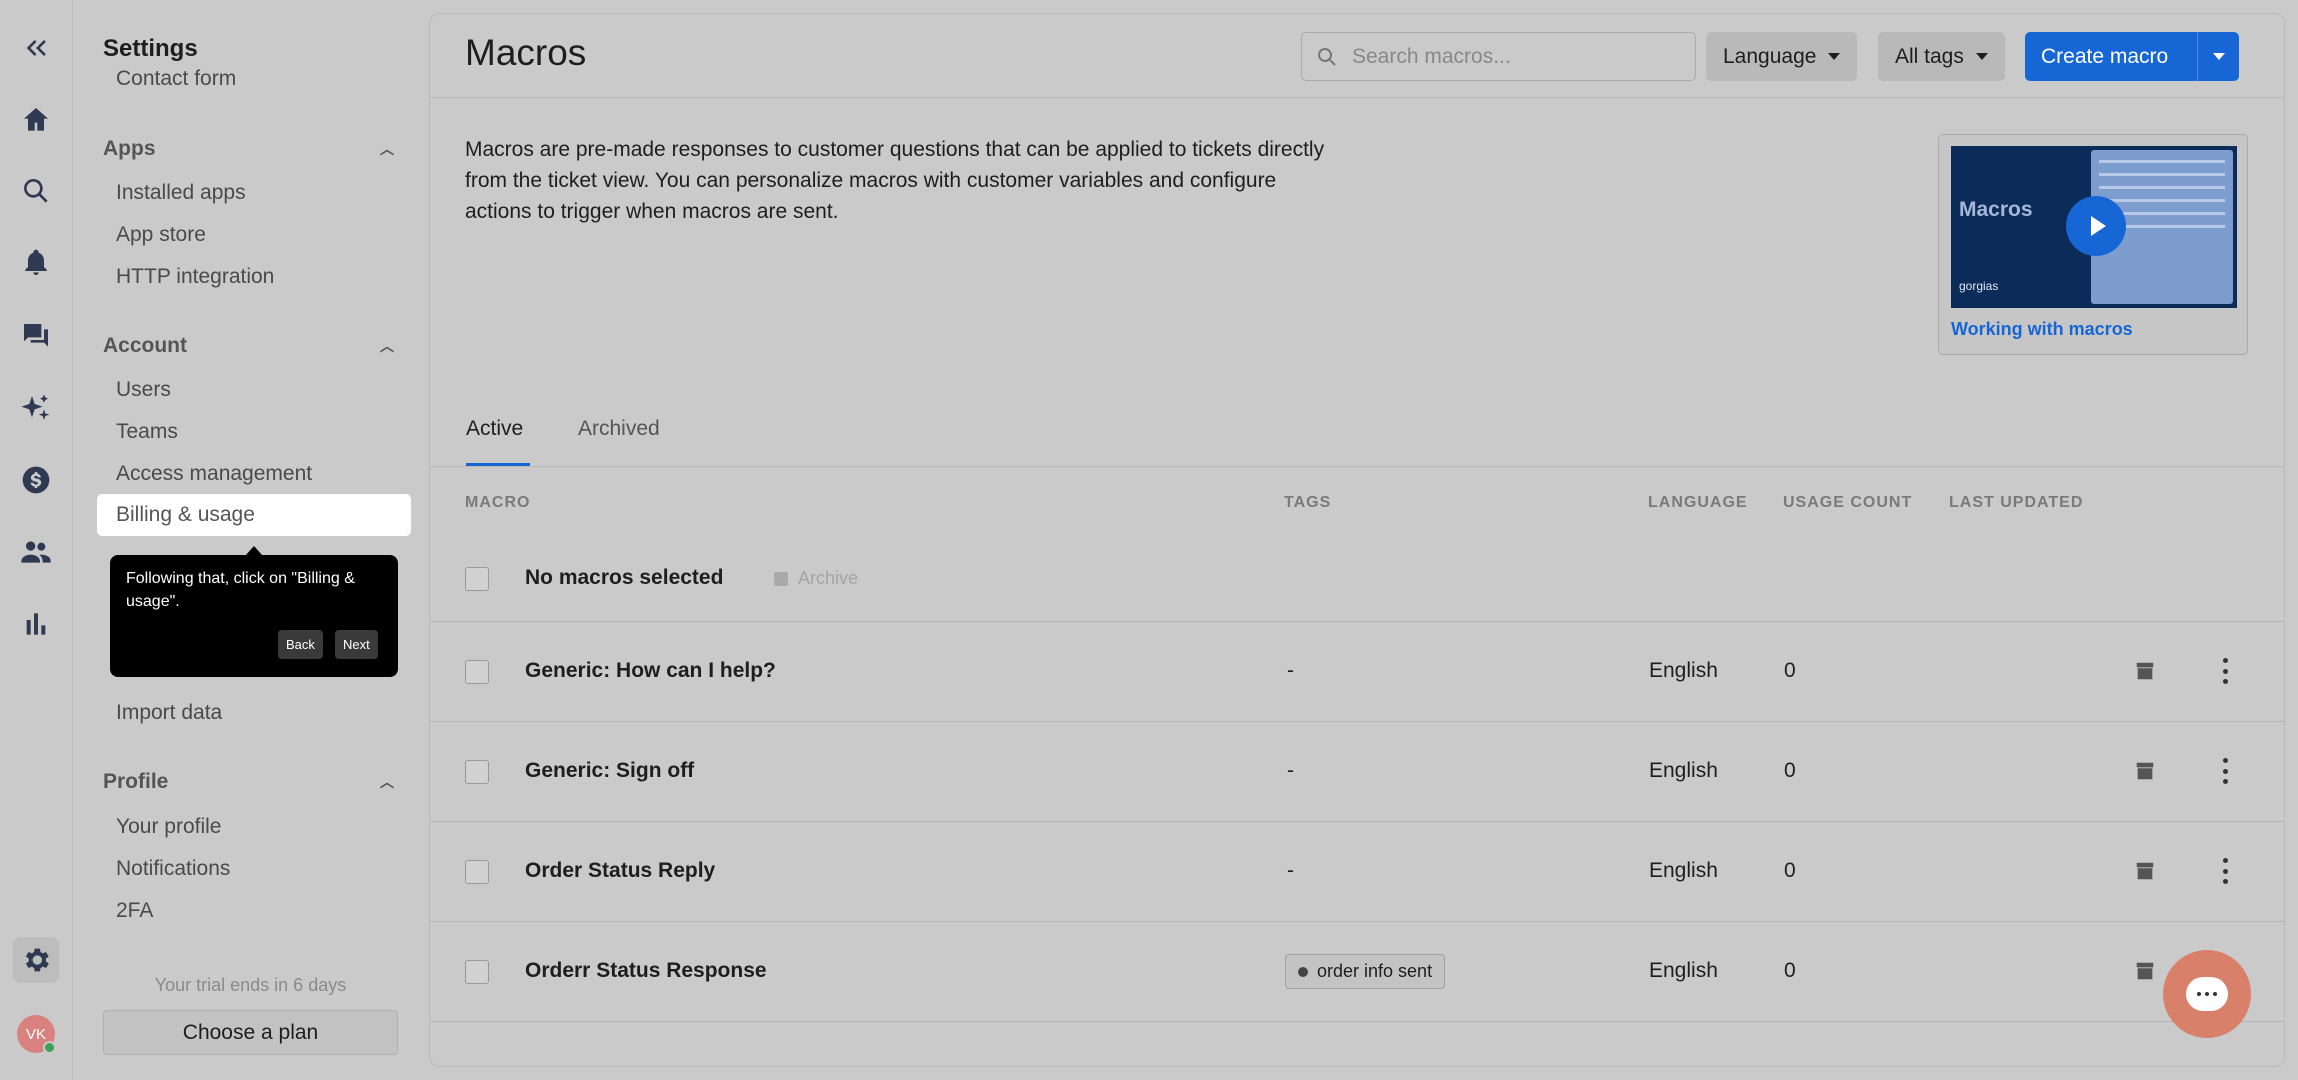 The image size is (2298, 1080). Describe the element at coordinates (609, 771) in the screenshot. I see `macro-name: Generic: Sign off` at that location.